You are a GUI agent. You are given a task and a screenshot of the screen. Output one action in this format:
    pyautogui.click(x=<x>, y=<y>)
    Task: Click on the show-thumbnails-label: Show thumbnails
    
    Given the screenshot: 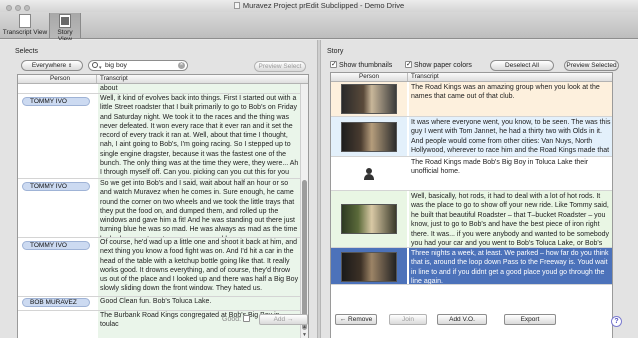 What is the action you would take?
    pyautogui.click(x=365, y=65)
    